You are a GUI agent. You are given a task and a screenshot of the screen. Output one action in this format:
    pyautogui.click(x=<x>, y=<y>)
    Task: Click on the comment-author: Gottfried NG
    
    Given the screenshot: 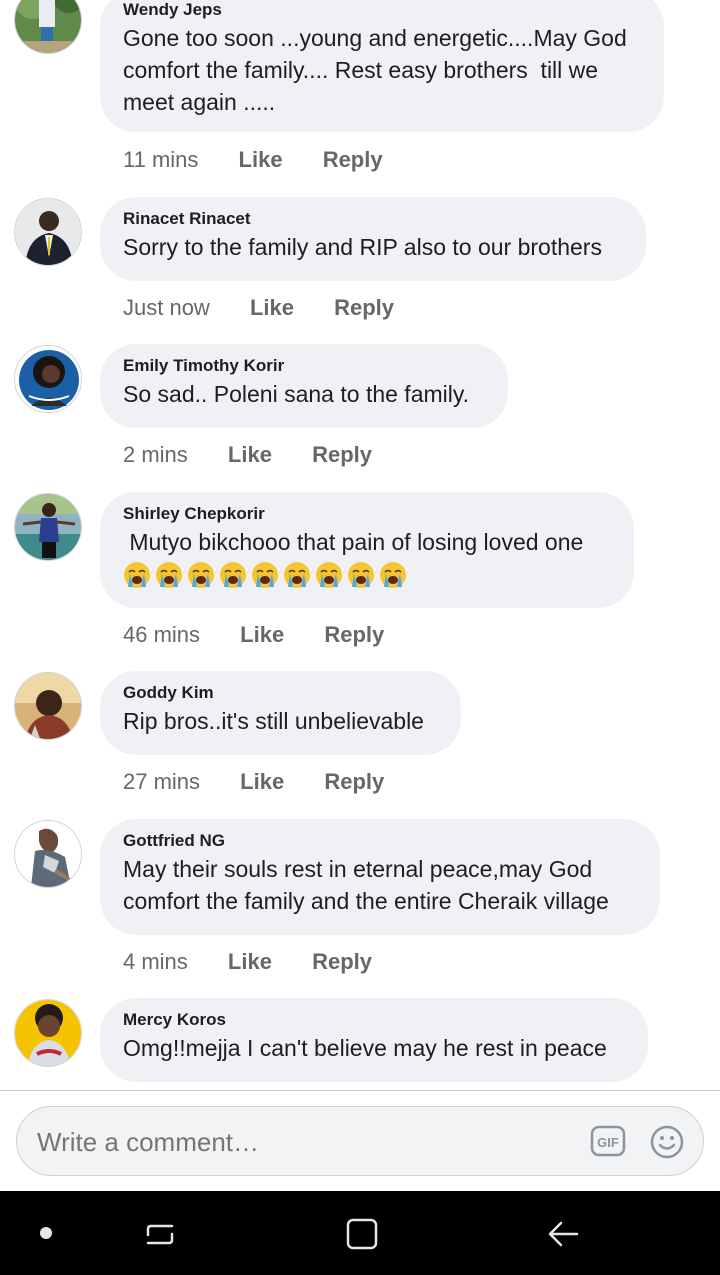 What is the action you would take?
    pyautogui.click(x=380, y=841)
    